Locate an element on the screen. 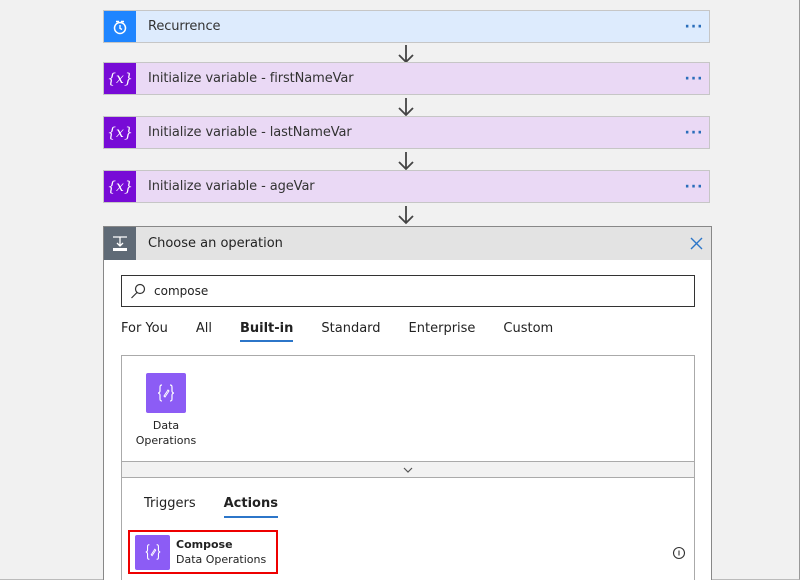 The width and height of the screenshot is (800, 580). action-name: Compose is located at coordinates (204, 544).